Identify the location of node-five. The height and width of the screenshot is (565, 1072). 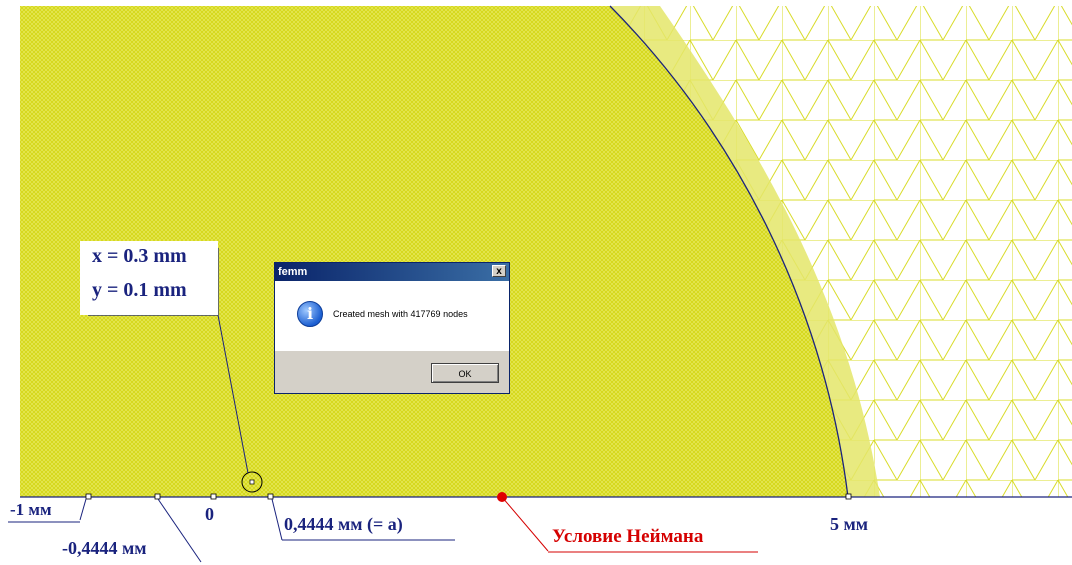
(848, 496).